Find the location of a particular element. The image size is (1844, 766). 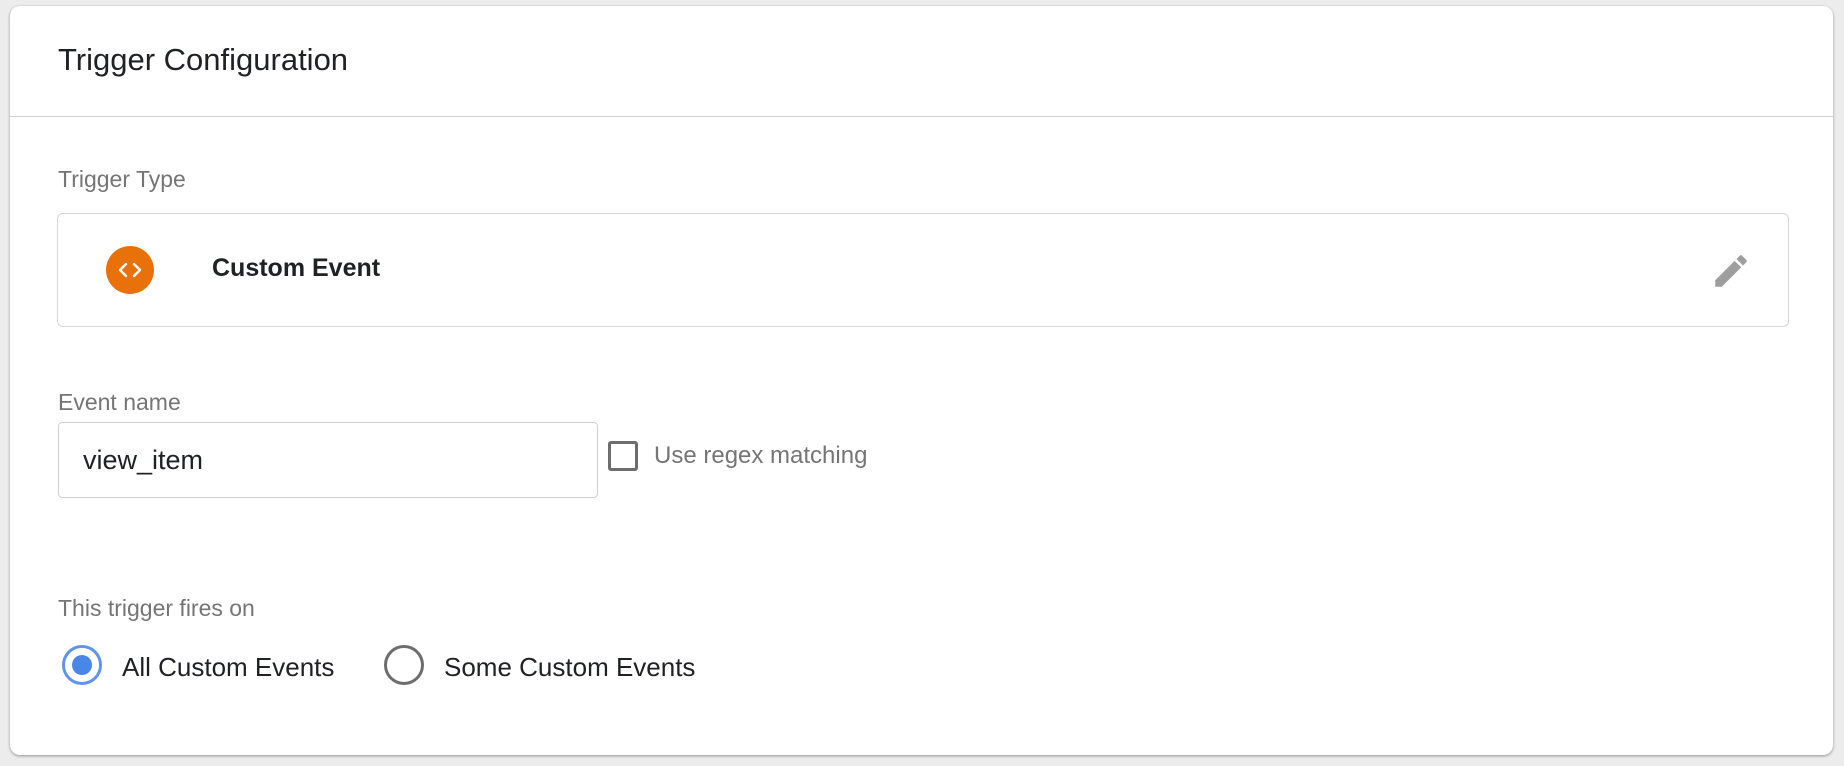

event-name-input is located at coordinates (328, 460).